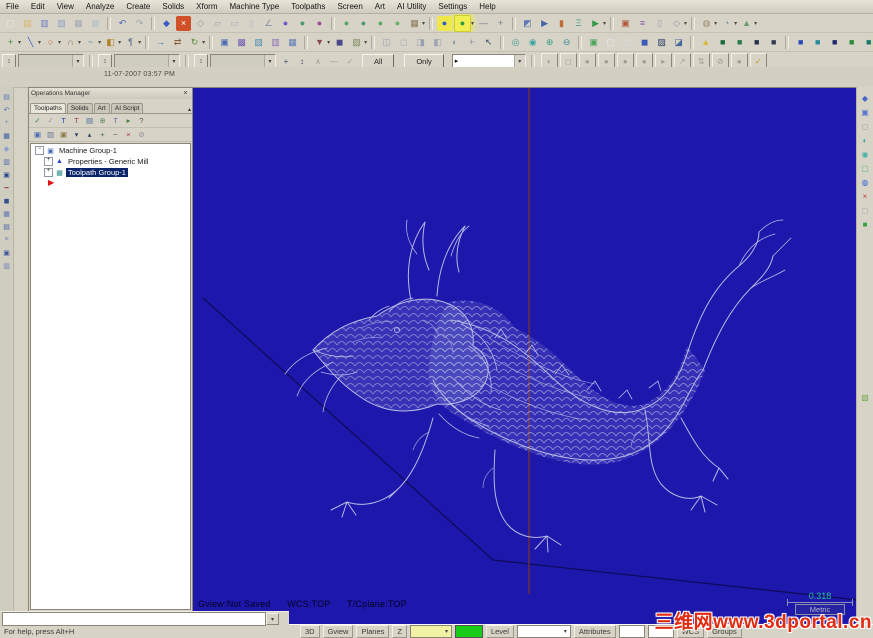 The image size is (873, 638). Describe the element at coordinates (90, 42) in the screenshot. I see `create-spline-icon: ~` at that location.